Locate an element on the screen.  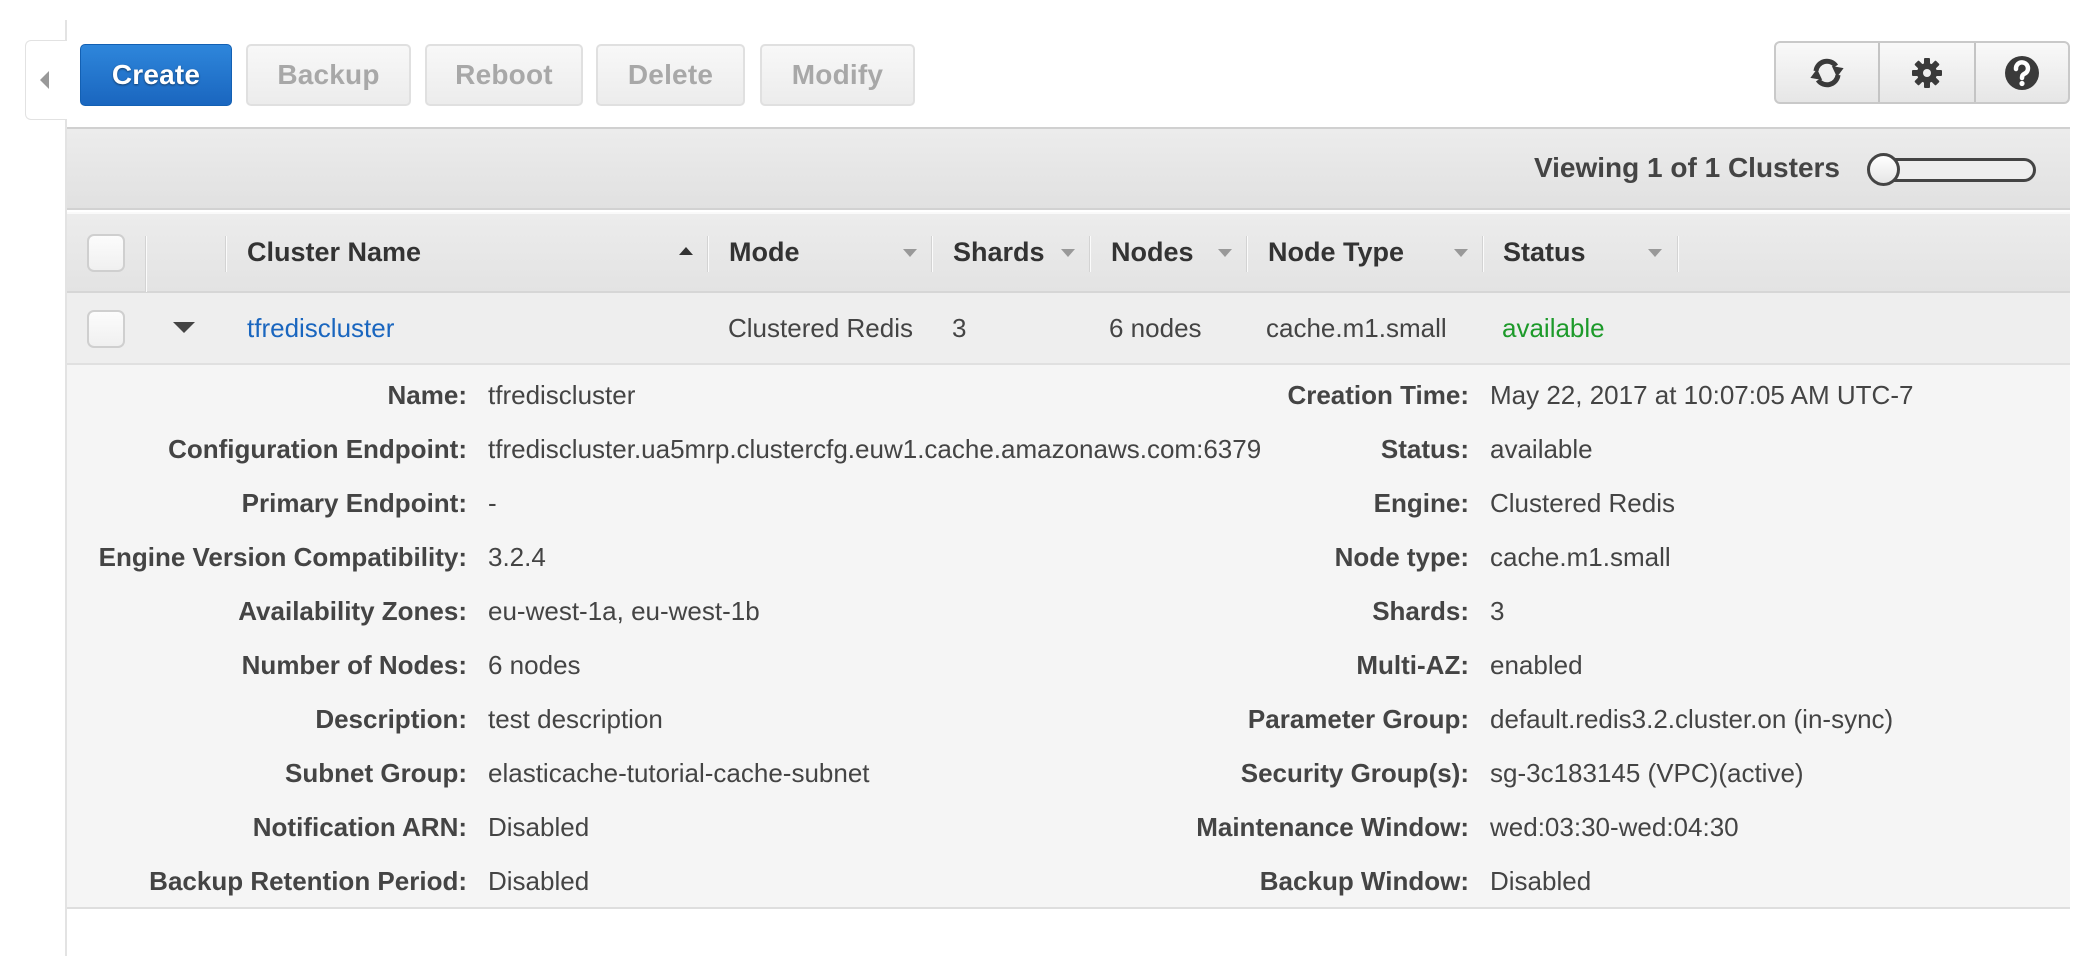
column-label: Shards is located at coordinates (999, 252).